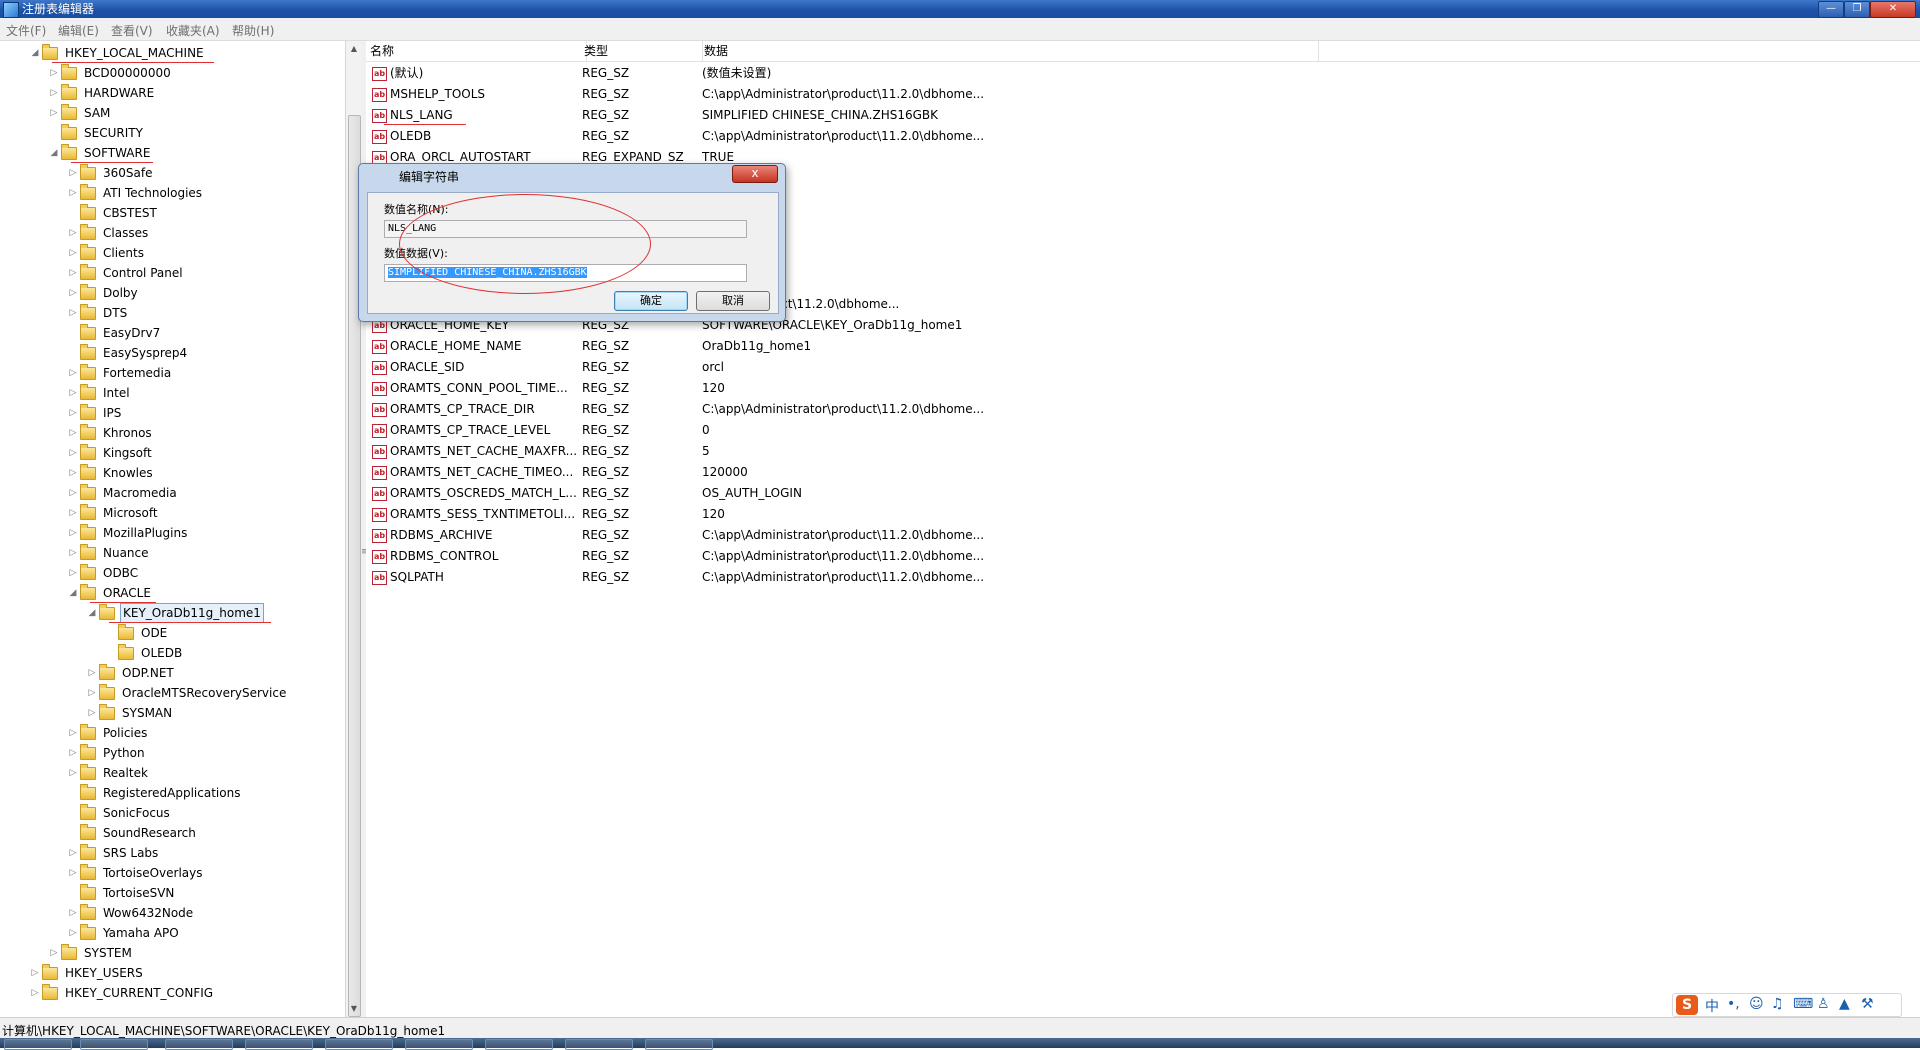 This screenshot has height=1050, width=1920. I want to click on menu-view: 查看(V), so click(132, 30).